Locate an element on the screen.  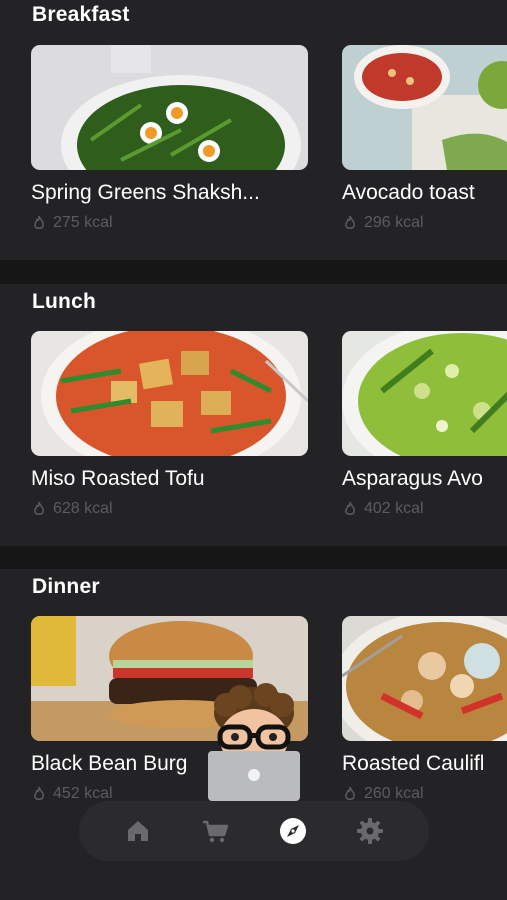
home-icon is located at coordinates (137, 831).